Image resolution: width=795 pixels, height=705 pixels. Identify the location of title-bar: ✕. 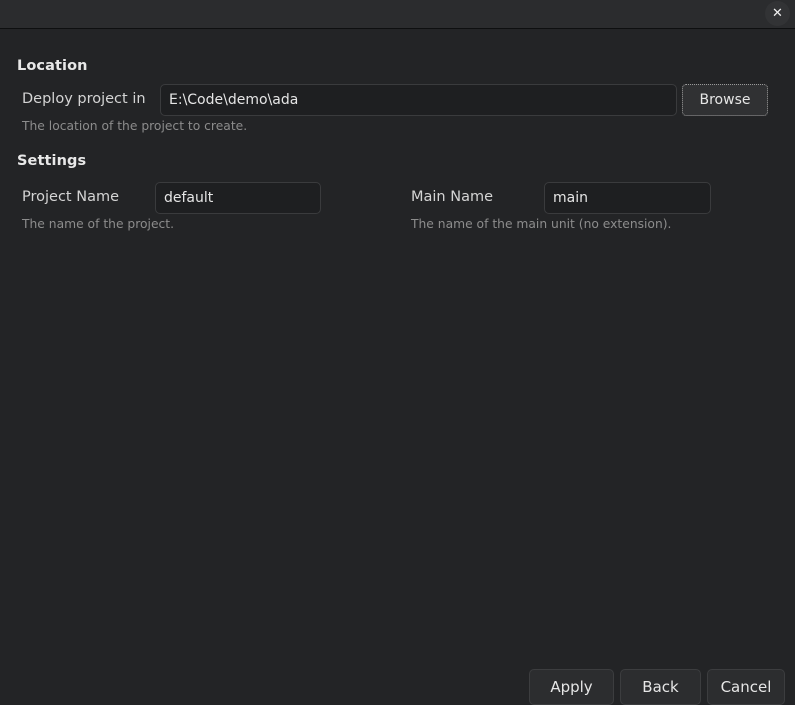
(397, 14).